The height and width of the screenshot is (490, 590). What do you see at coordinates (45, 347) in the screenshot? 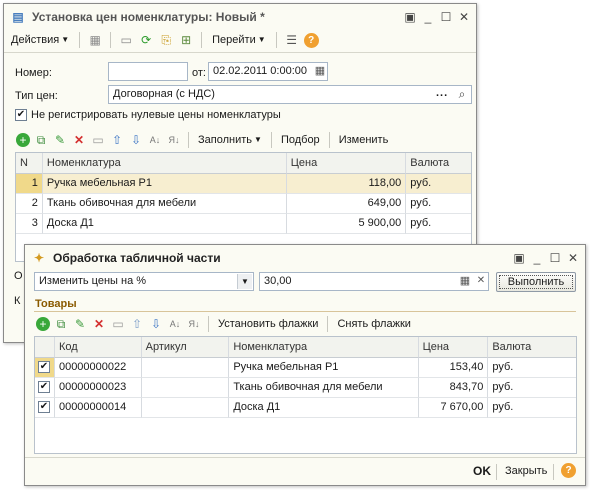
I see `column-header-check` at bounding box center [45, 347].